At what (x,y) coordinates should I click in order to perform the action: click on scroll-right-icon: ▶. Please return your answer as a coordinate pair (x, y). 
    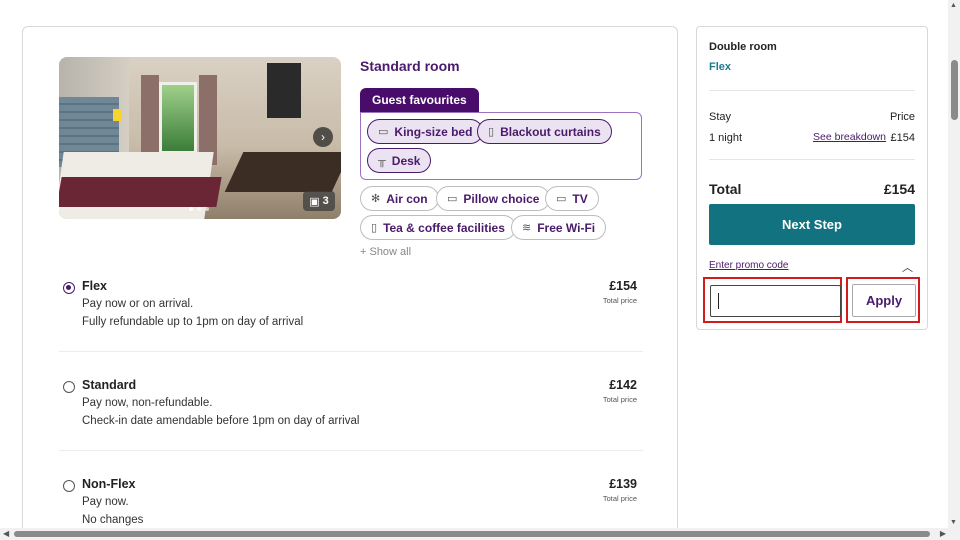
    Looking at the image, I should click on (943, 533).